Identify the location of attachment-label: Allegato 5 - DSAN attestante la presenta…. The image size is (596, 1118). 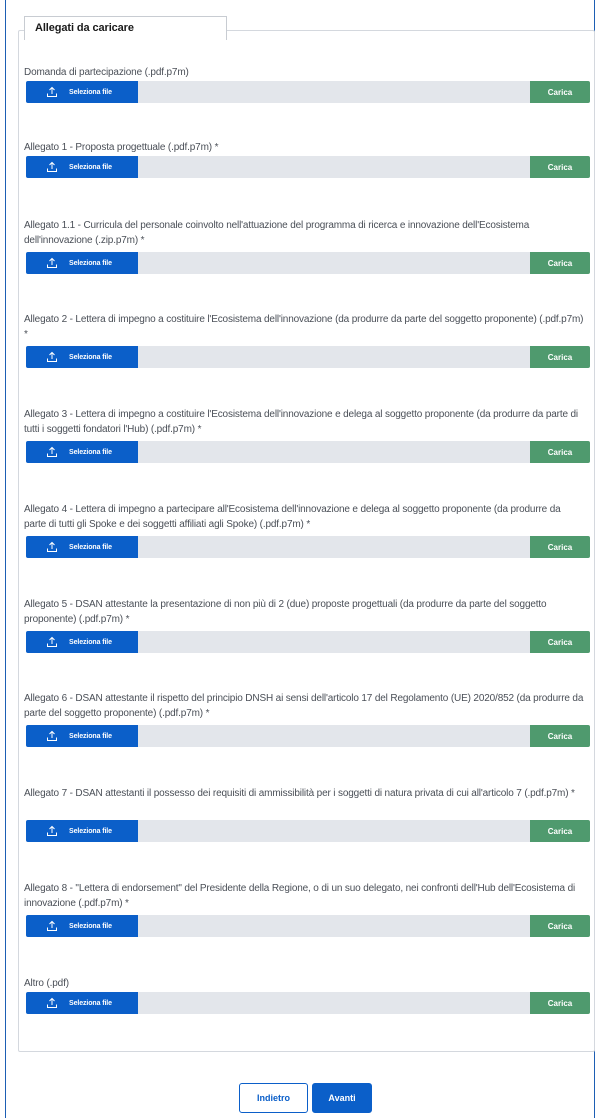
(285, 612).